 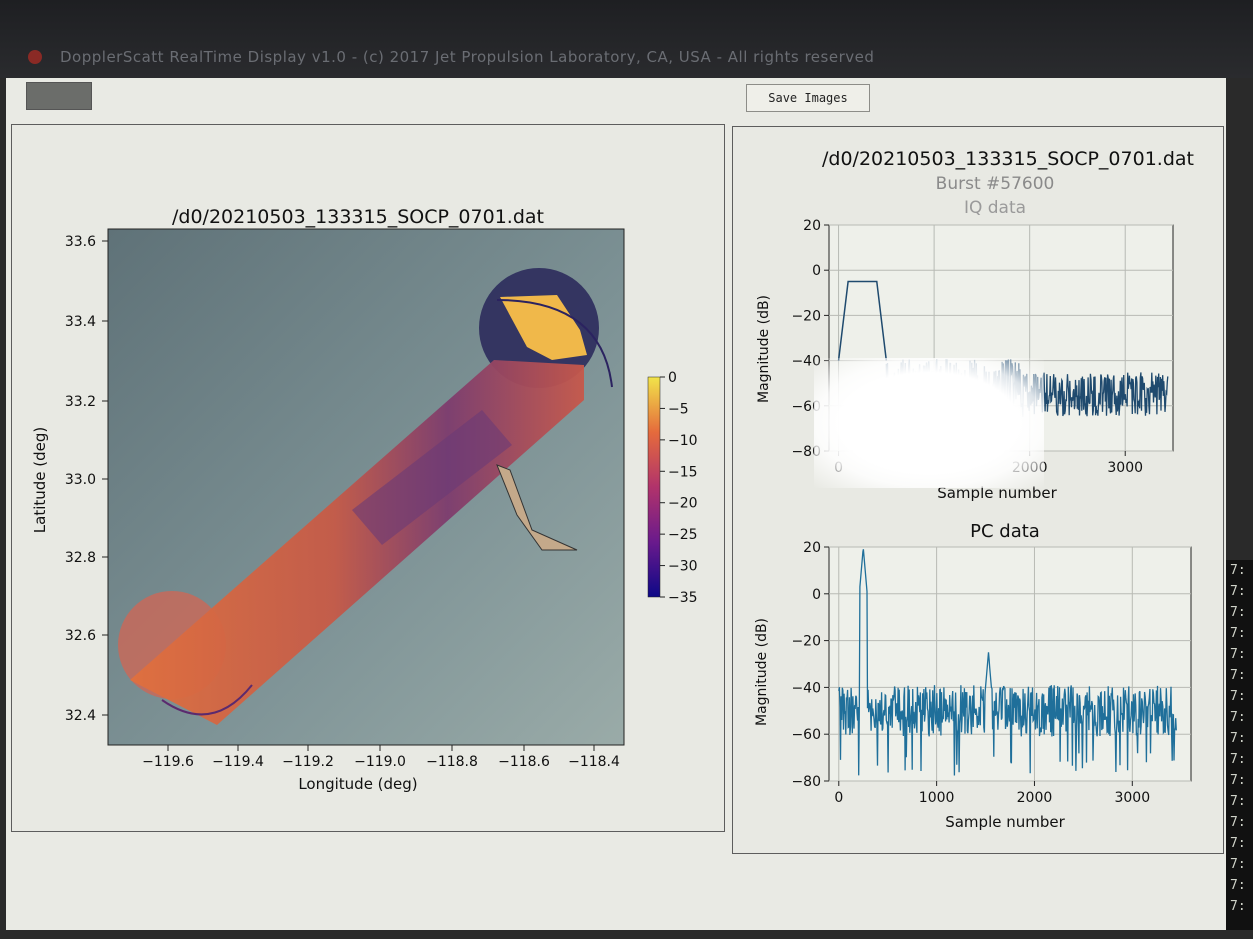 What do you see at coordinates (808, 98) in the screenshot?
I see `save-images-button: Save Images` at bounding box center [808, 98].